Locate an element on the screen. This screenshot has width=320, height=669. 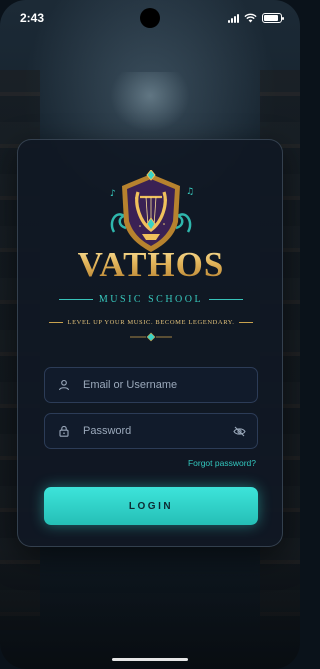
eye-off-icon is located at coordinates (239, 431).